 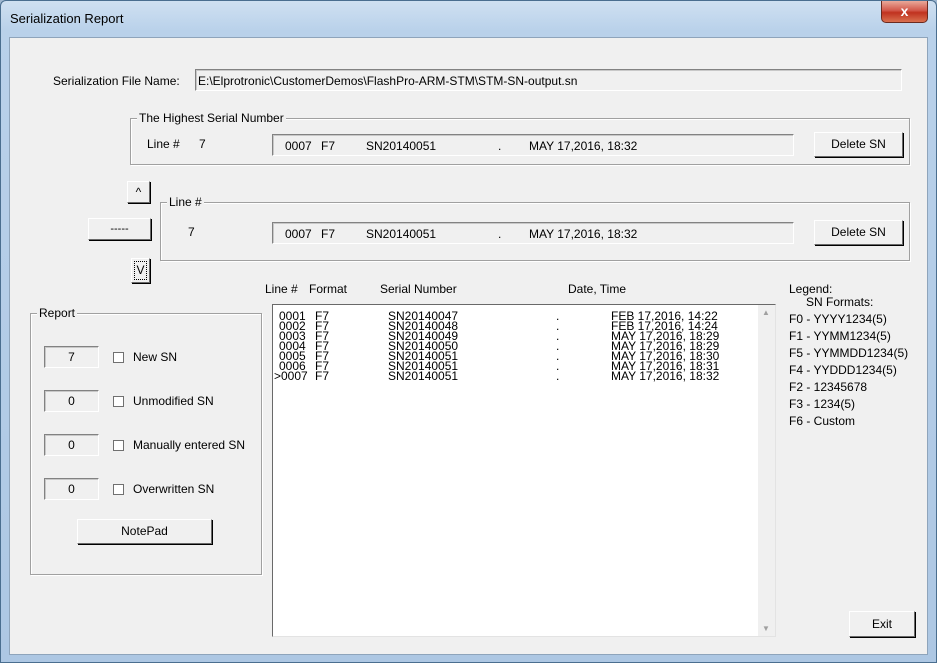 I want to click on current-record-line: 0007, so click(x=298, y=234).